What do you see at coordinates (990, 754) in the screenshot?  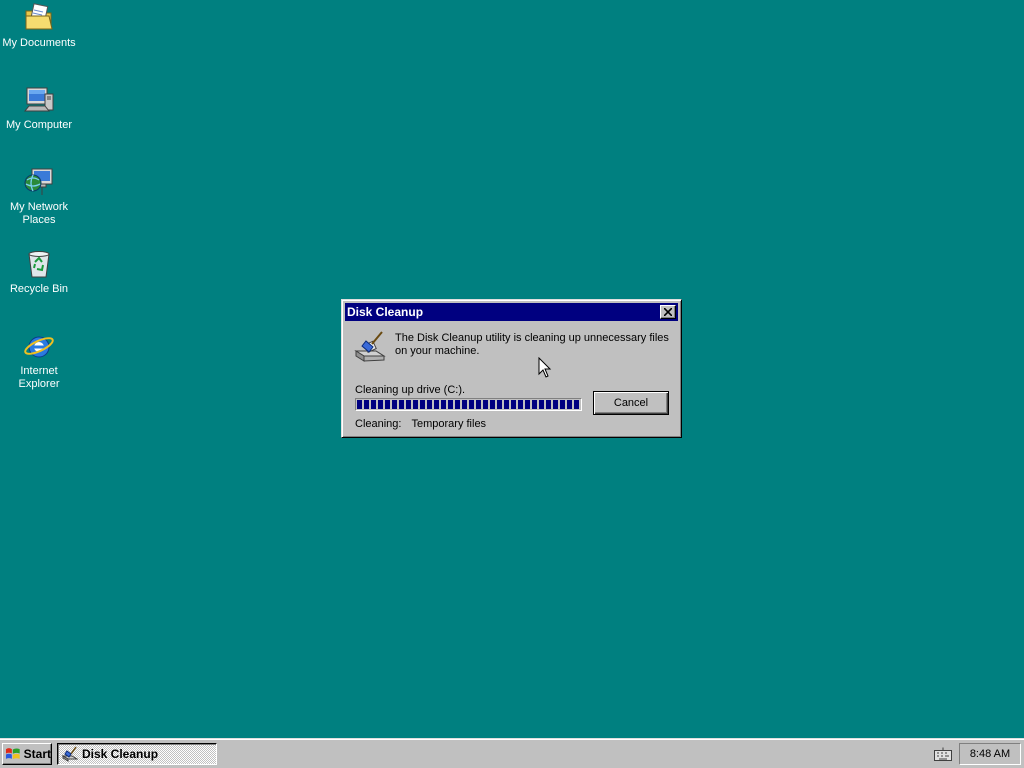 I see `taskbar-clock: 8:48 AM` at bounding box center [990, 754].